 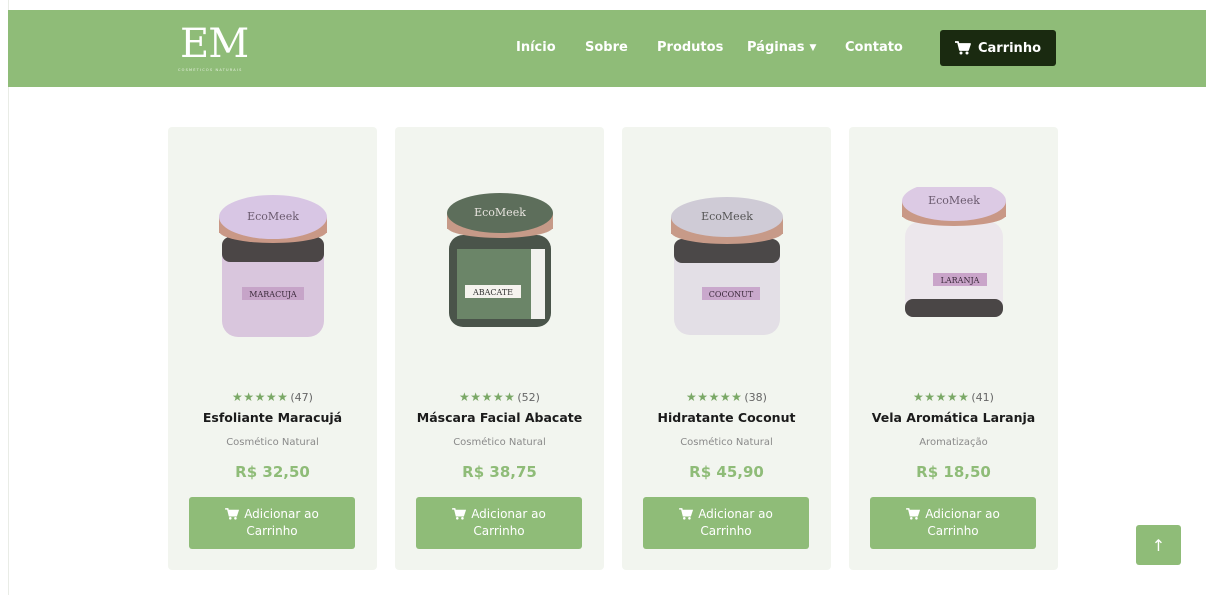 I want to click on rating-count: (52), so click(x=528, y=397).